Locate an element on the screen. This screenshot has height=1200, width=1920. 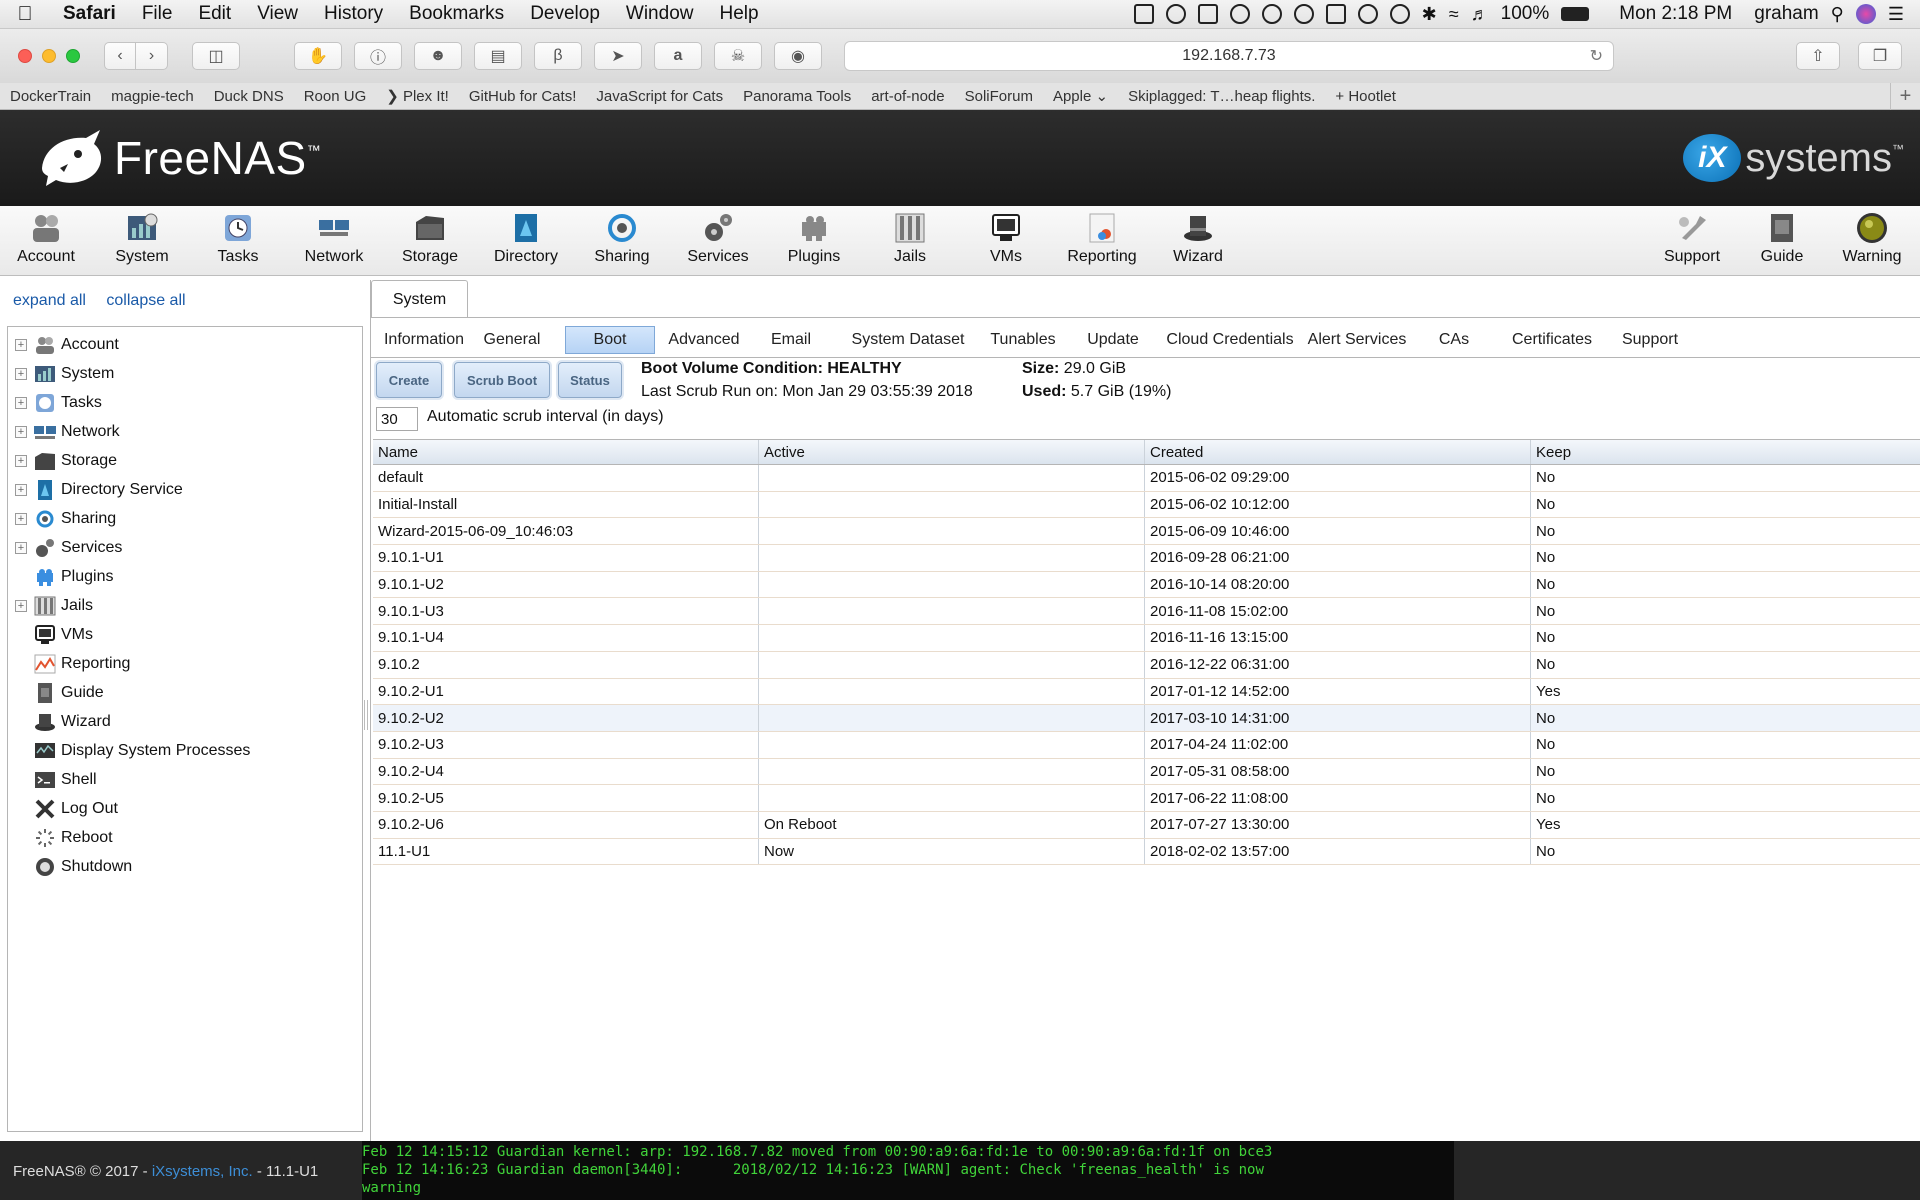
menu-view: View is located at coordinates (277, 14).